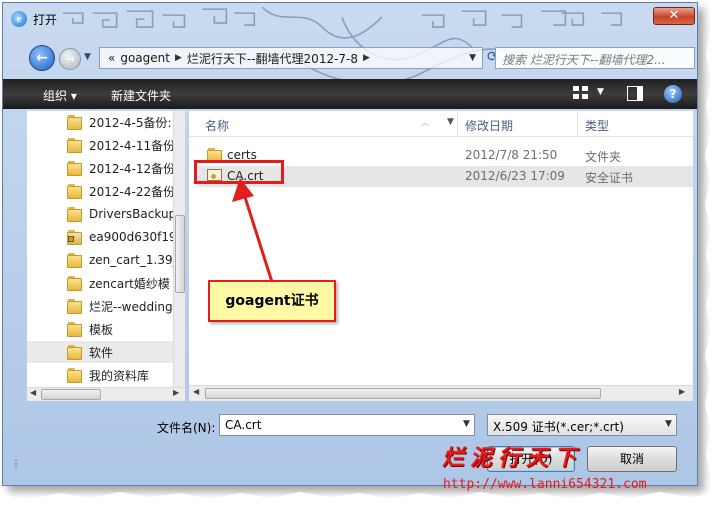 This screenshot has height=505, width=718. What do you see at coordinates (472, 58) in the screenshot?
I see `address-dropdown-icon: ▼` at bounding box center [472, 58].